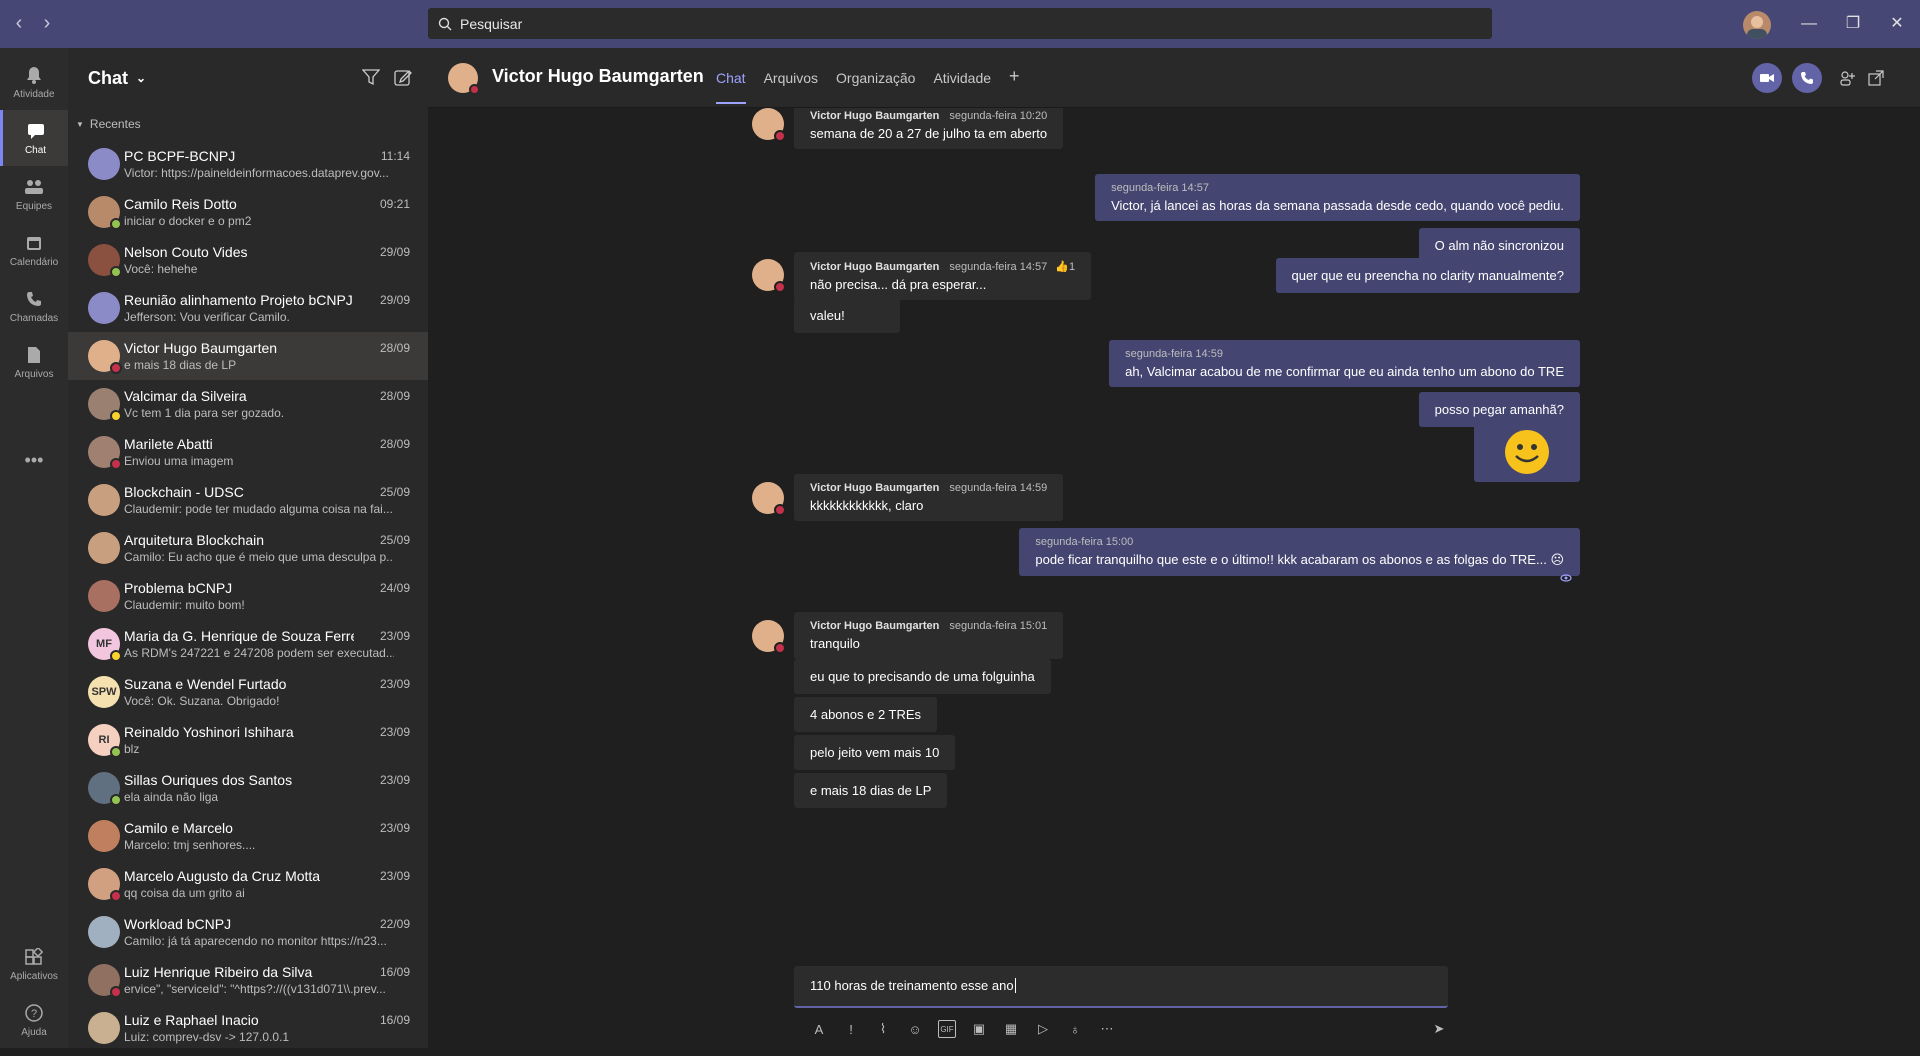 The image size is (1920, 1056). Describe the element at coordinates (80, 124) in the screenshot. I see `caret-down-icon: ▼` at that location.